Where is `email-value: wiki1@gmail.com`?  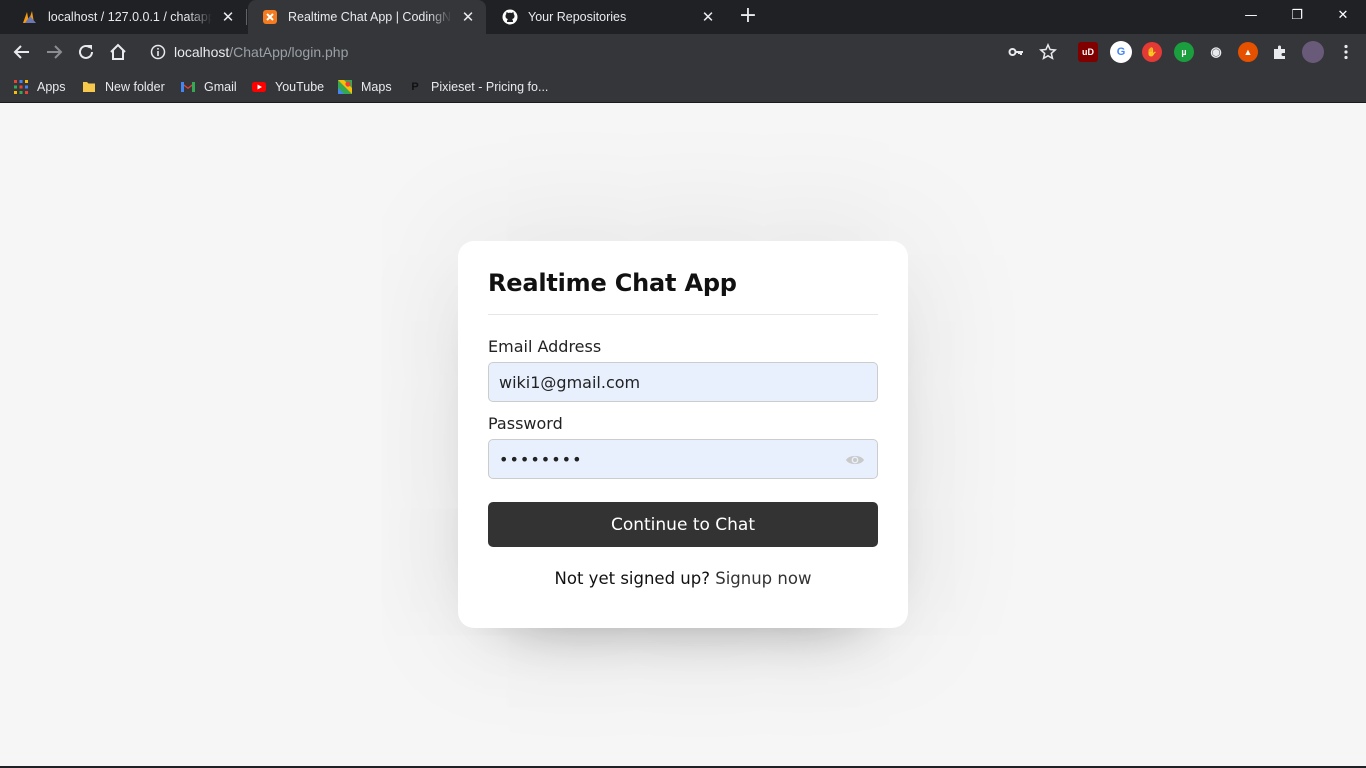
email-value: wiki1@gmail.com is located at coordinates (570, 382).